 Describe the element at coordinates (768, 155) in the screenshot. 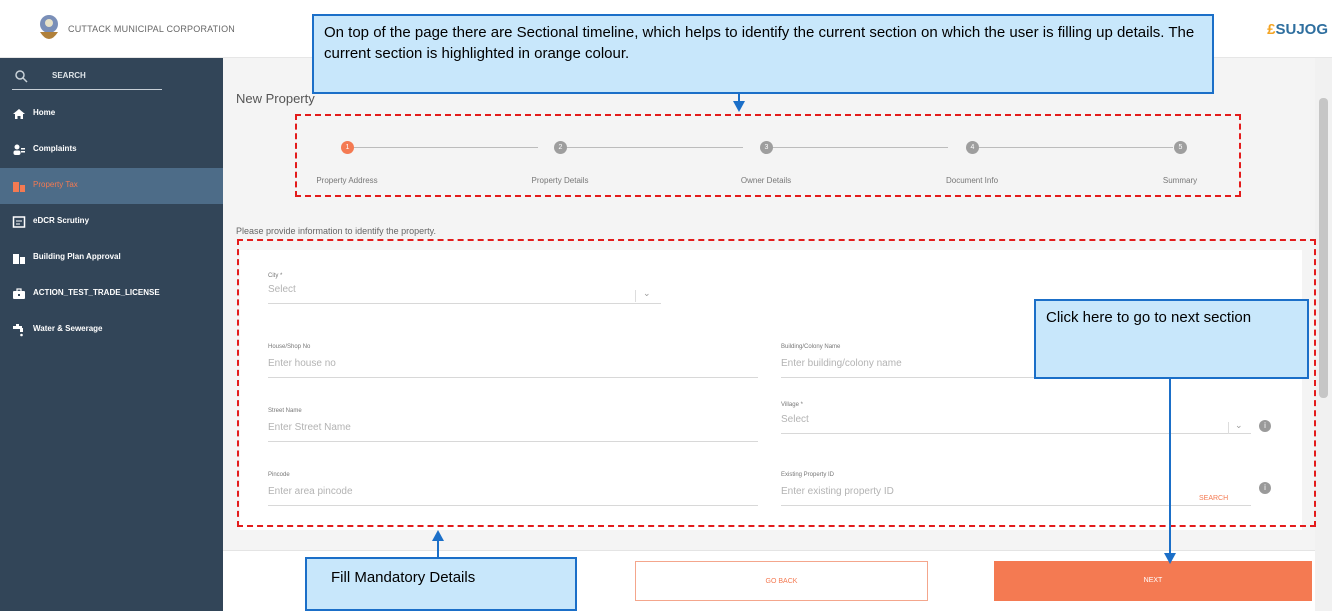

I see `timeline-highlight-box` at that location.